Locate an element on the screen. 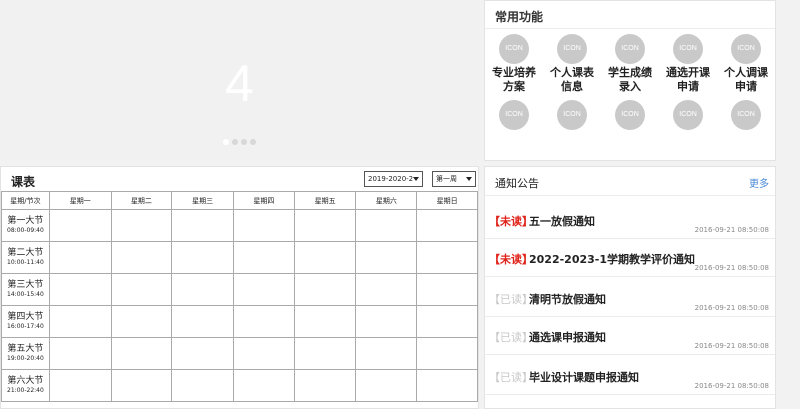 The height and width of the screenshot is (409, 800). header-sunday: 星期日 is located at coordinates (447, 200).